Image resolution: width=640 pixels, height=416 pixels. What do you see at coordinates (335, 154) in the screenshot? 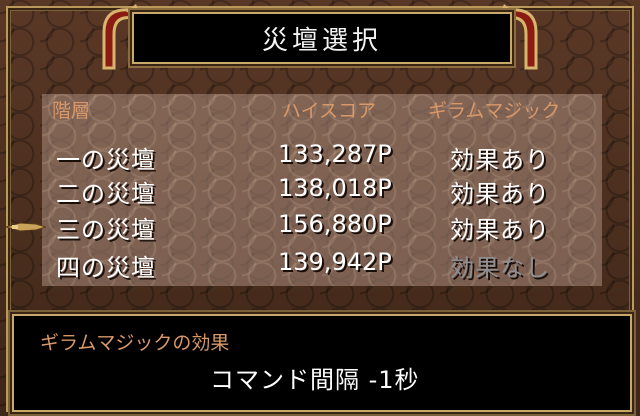
I see `altar-high-score: 133,287P` at bounding box center [335, 154].